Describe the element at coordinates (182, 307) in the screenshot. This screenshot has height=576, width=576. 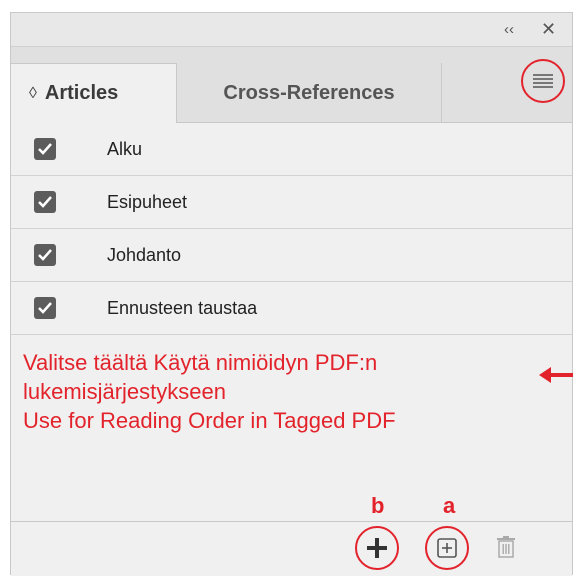
I see `article-label: Ennusteen taustaa` at that location.